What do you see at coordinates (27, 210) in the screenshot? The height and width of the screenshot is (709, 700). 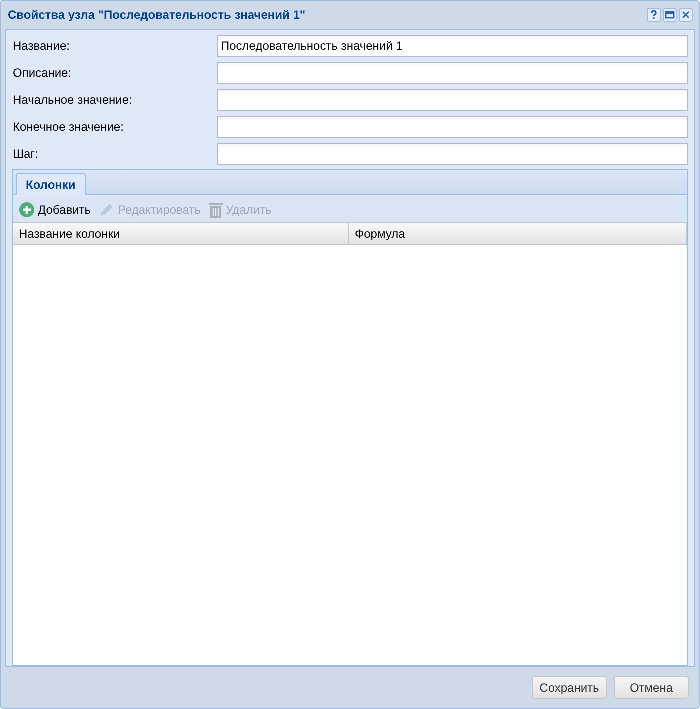 I see `plus-icon` at bounding box center [27, 210].